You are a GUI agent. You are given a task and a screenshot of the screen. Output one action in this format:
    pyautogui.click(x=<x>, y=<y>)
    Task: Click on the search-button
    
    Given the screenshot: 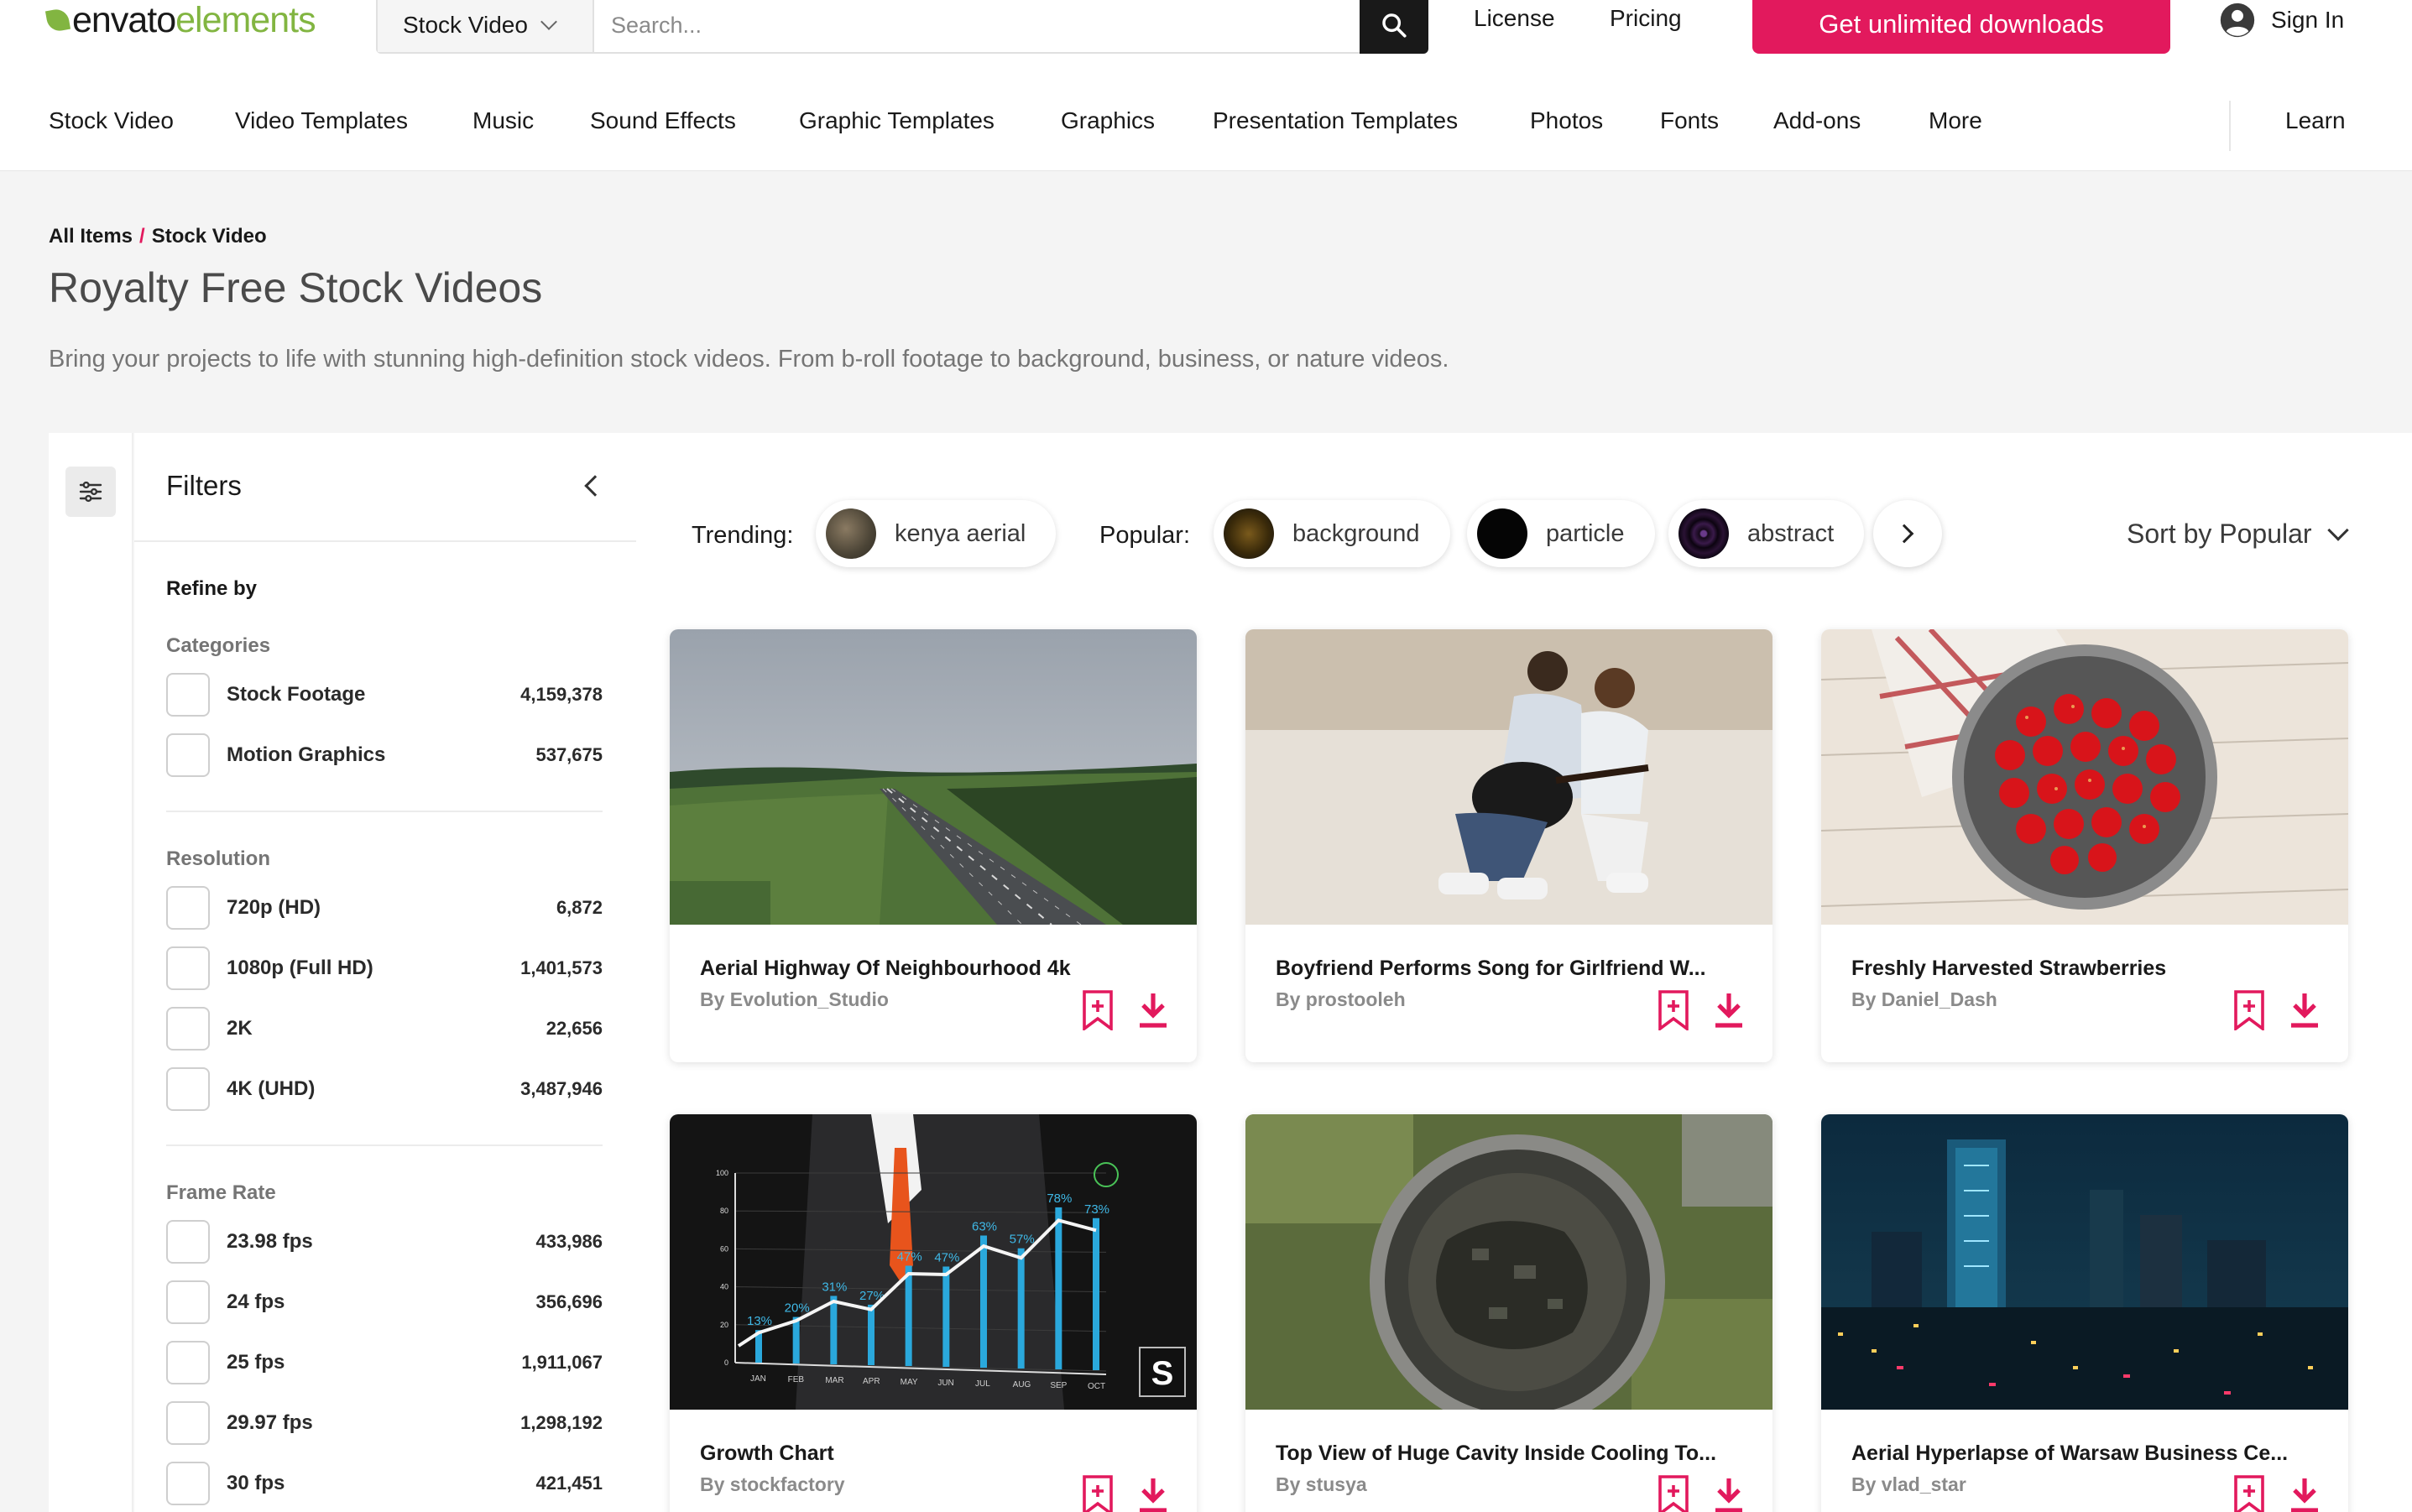 What is the action you would take?
    pyautogui.click(x=1394, y=27)
    